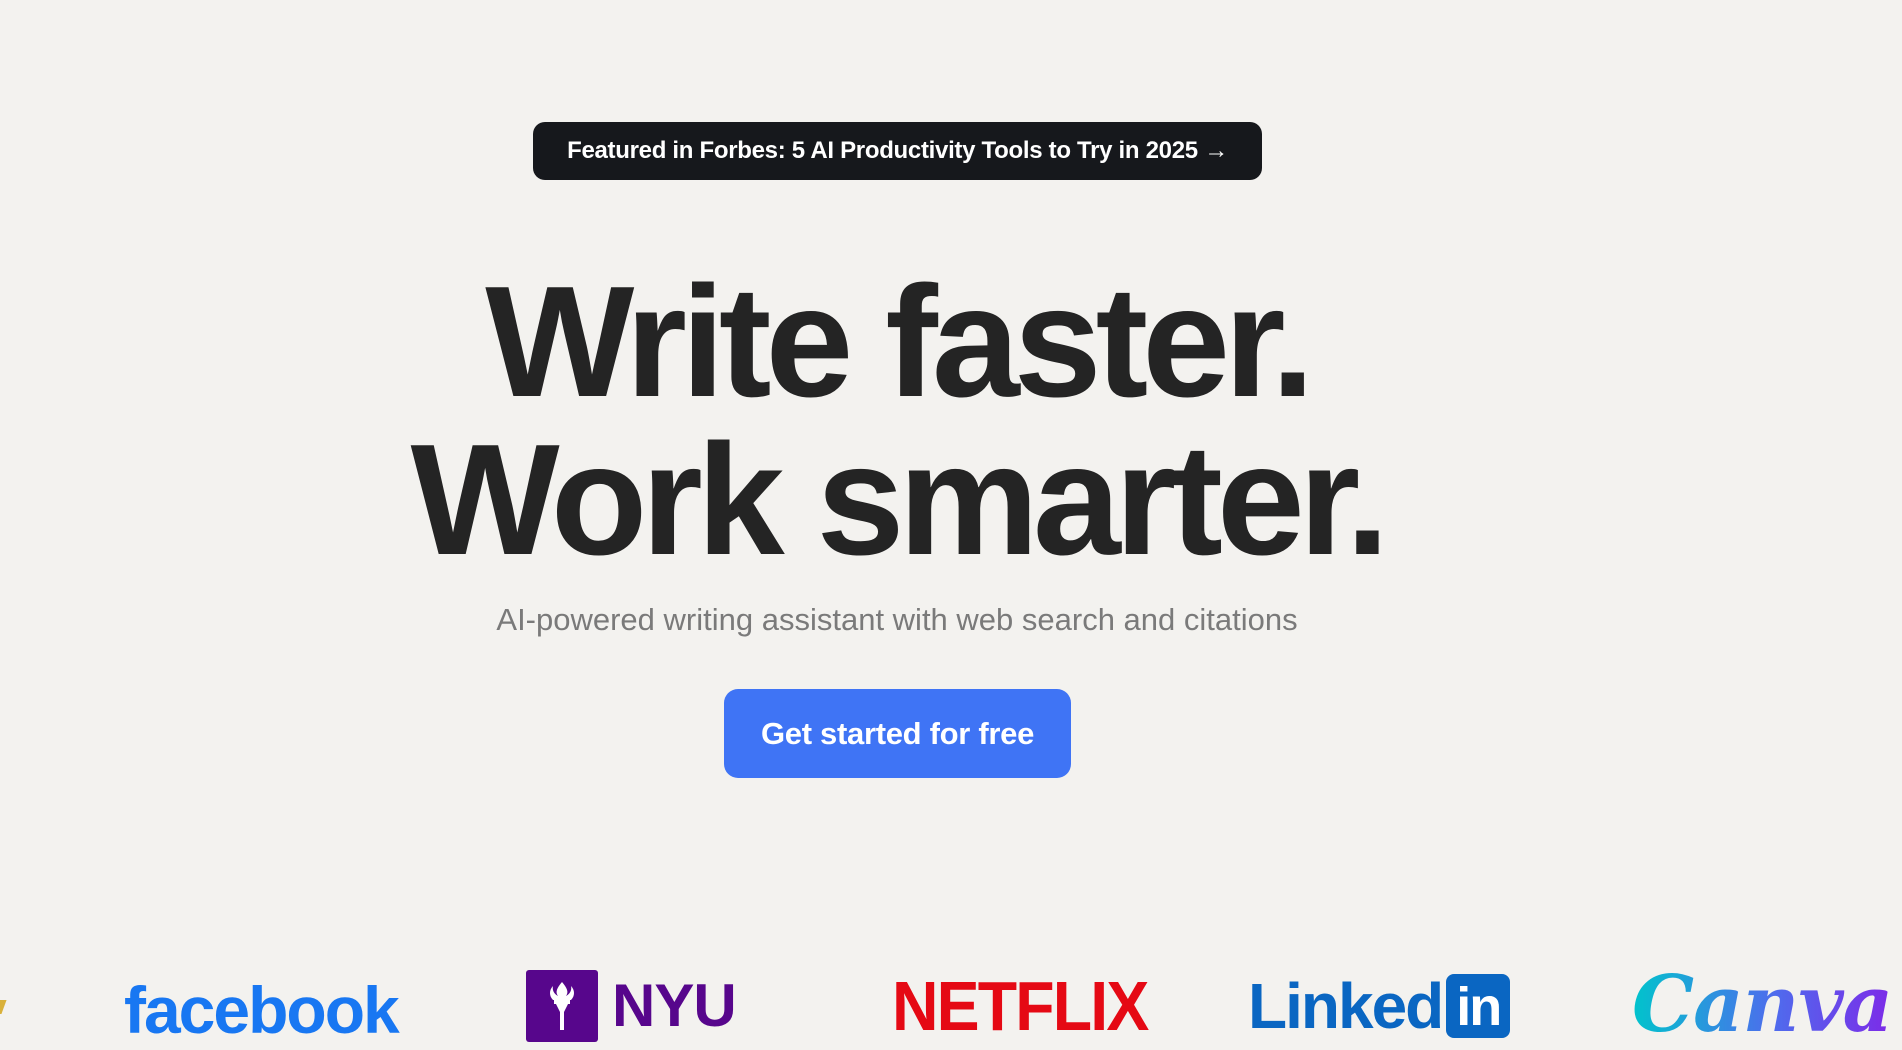 Image resolution: width=1902 pixels, height=1050 pixels. What do you see at coordinates (1478, 1006) in the screenshot?
I see `linkedin-in-box: in` at bounding box center [1478, 1006].